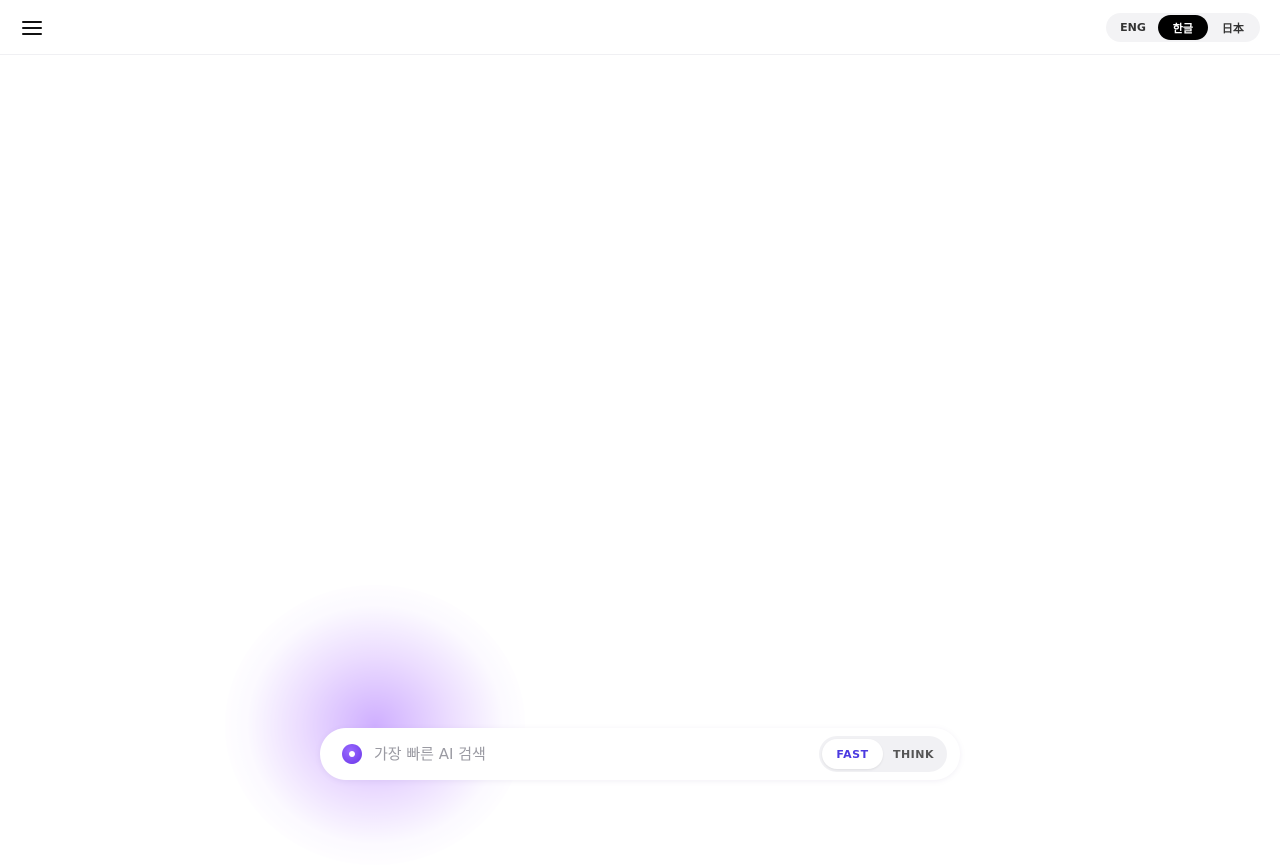 This screenshot has width=1280, height=865. I want to click on mode-fast-button: FAST, so click(852, 754).